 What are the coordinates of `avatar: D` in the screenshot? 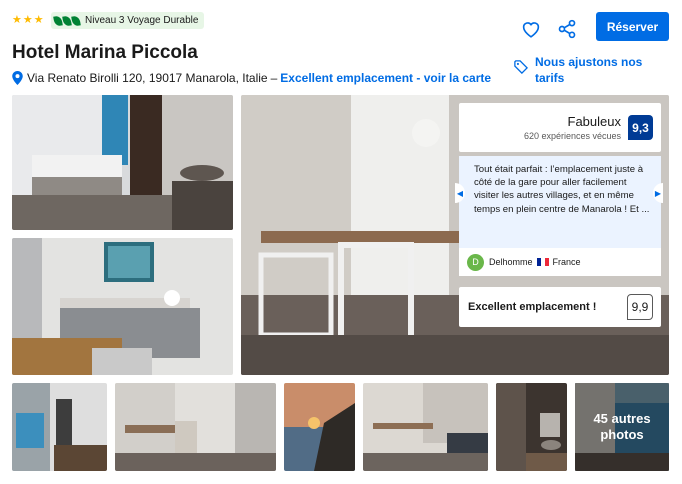 It's located at (475, 262).